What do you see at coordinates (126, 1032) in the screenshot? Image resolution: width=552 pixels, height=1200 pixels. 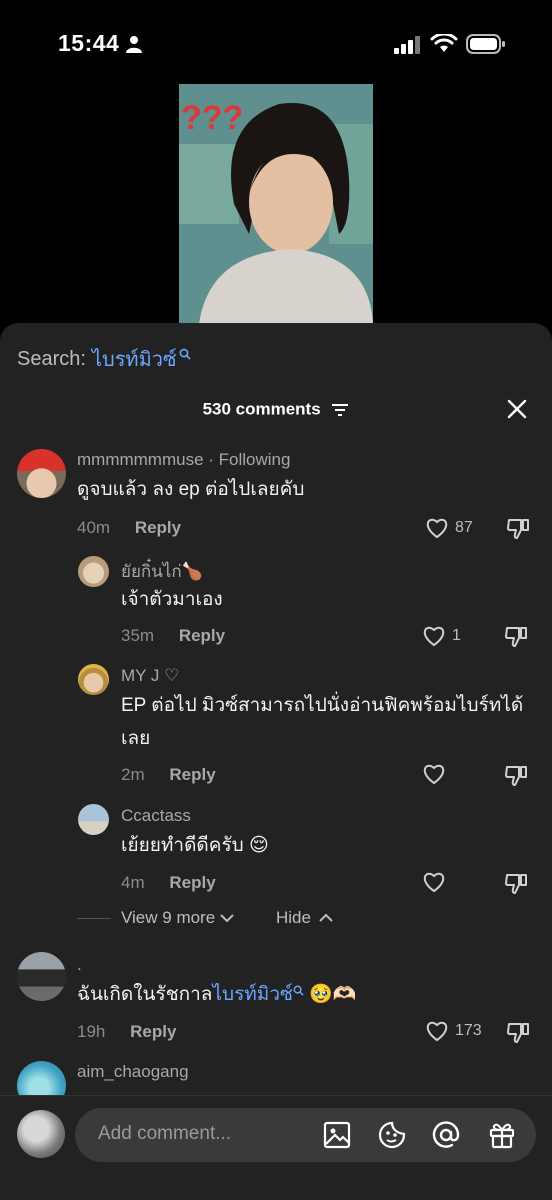 I see `comment-meta: 19h Reply` at bounding box center [126, 1032].